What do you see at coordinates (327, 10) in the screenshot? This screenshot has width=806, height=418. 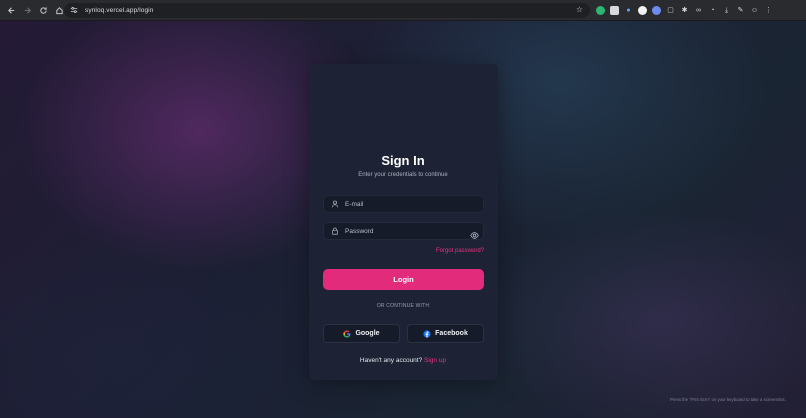 I see `address-bar: synloq.vercel.app/login ☆` at bounding box center [327, 10].